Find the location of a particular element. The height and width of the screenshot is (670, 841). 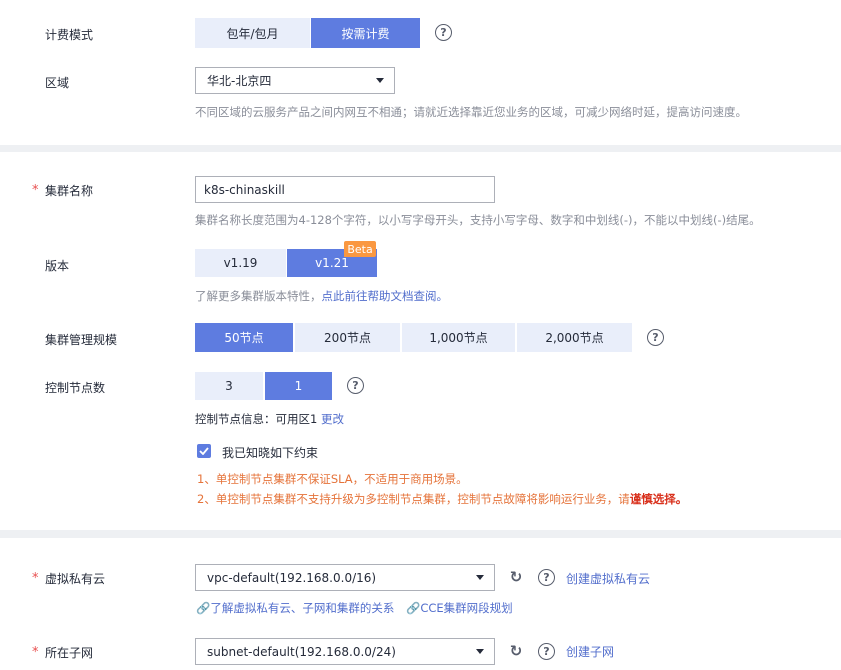

subnet-select: subnet-default(192.168.0.0/24) is located at coordinates (345, 651).